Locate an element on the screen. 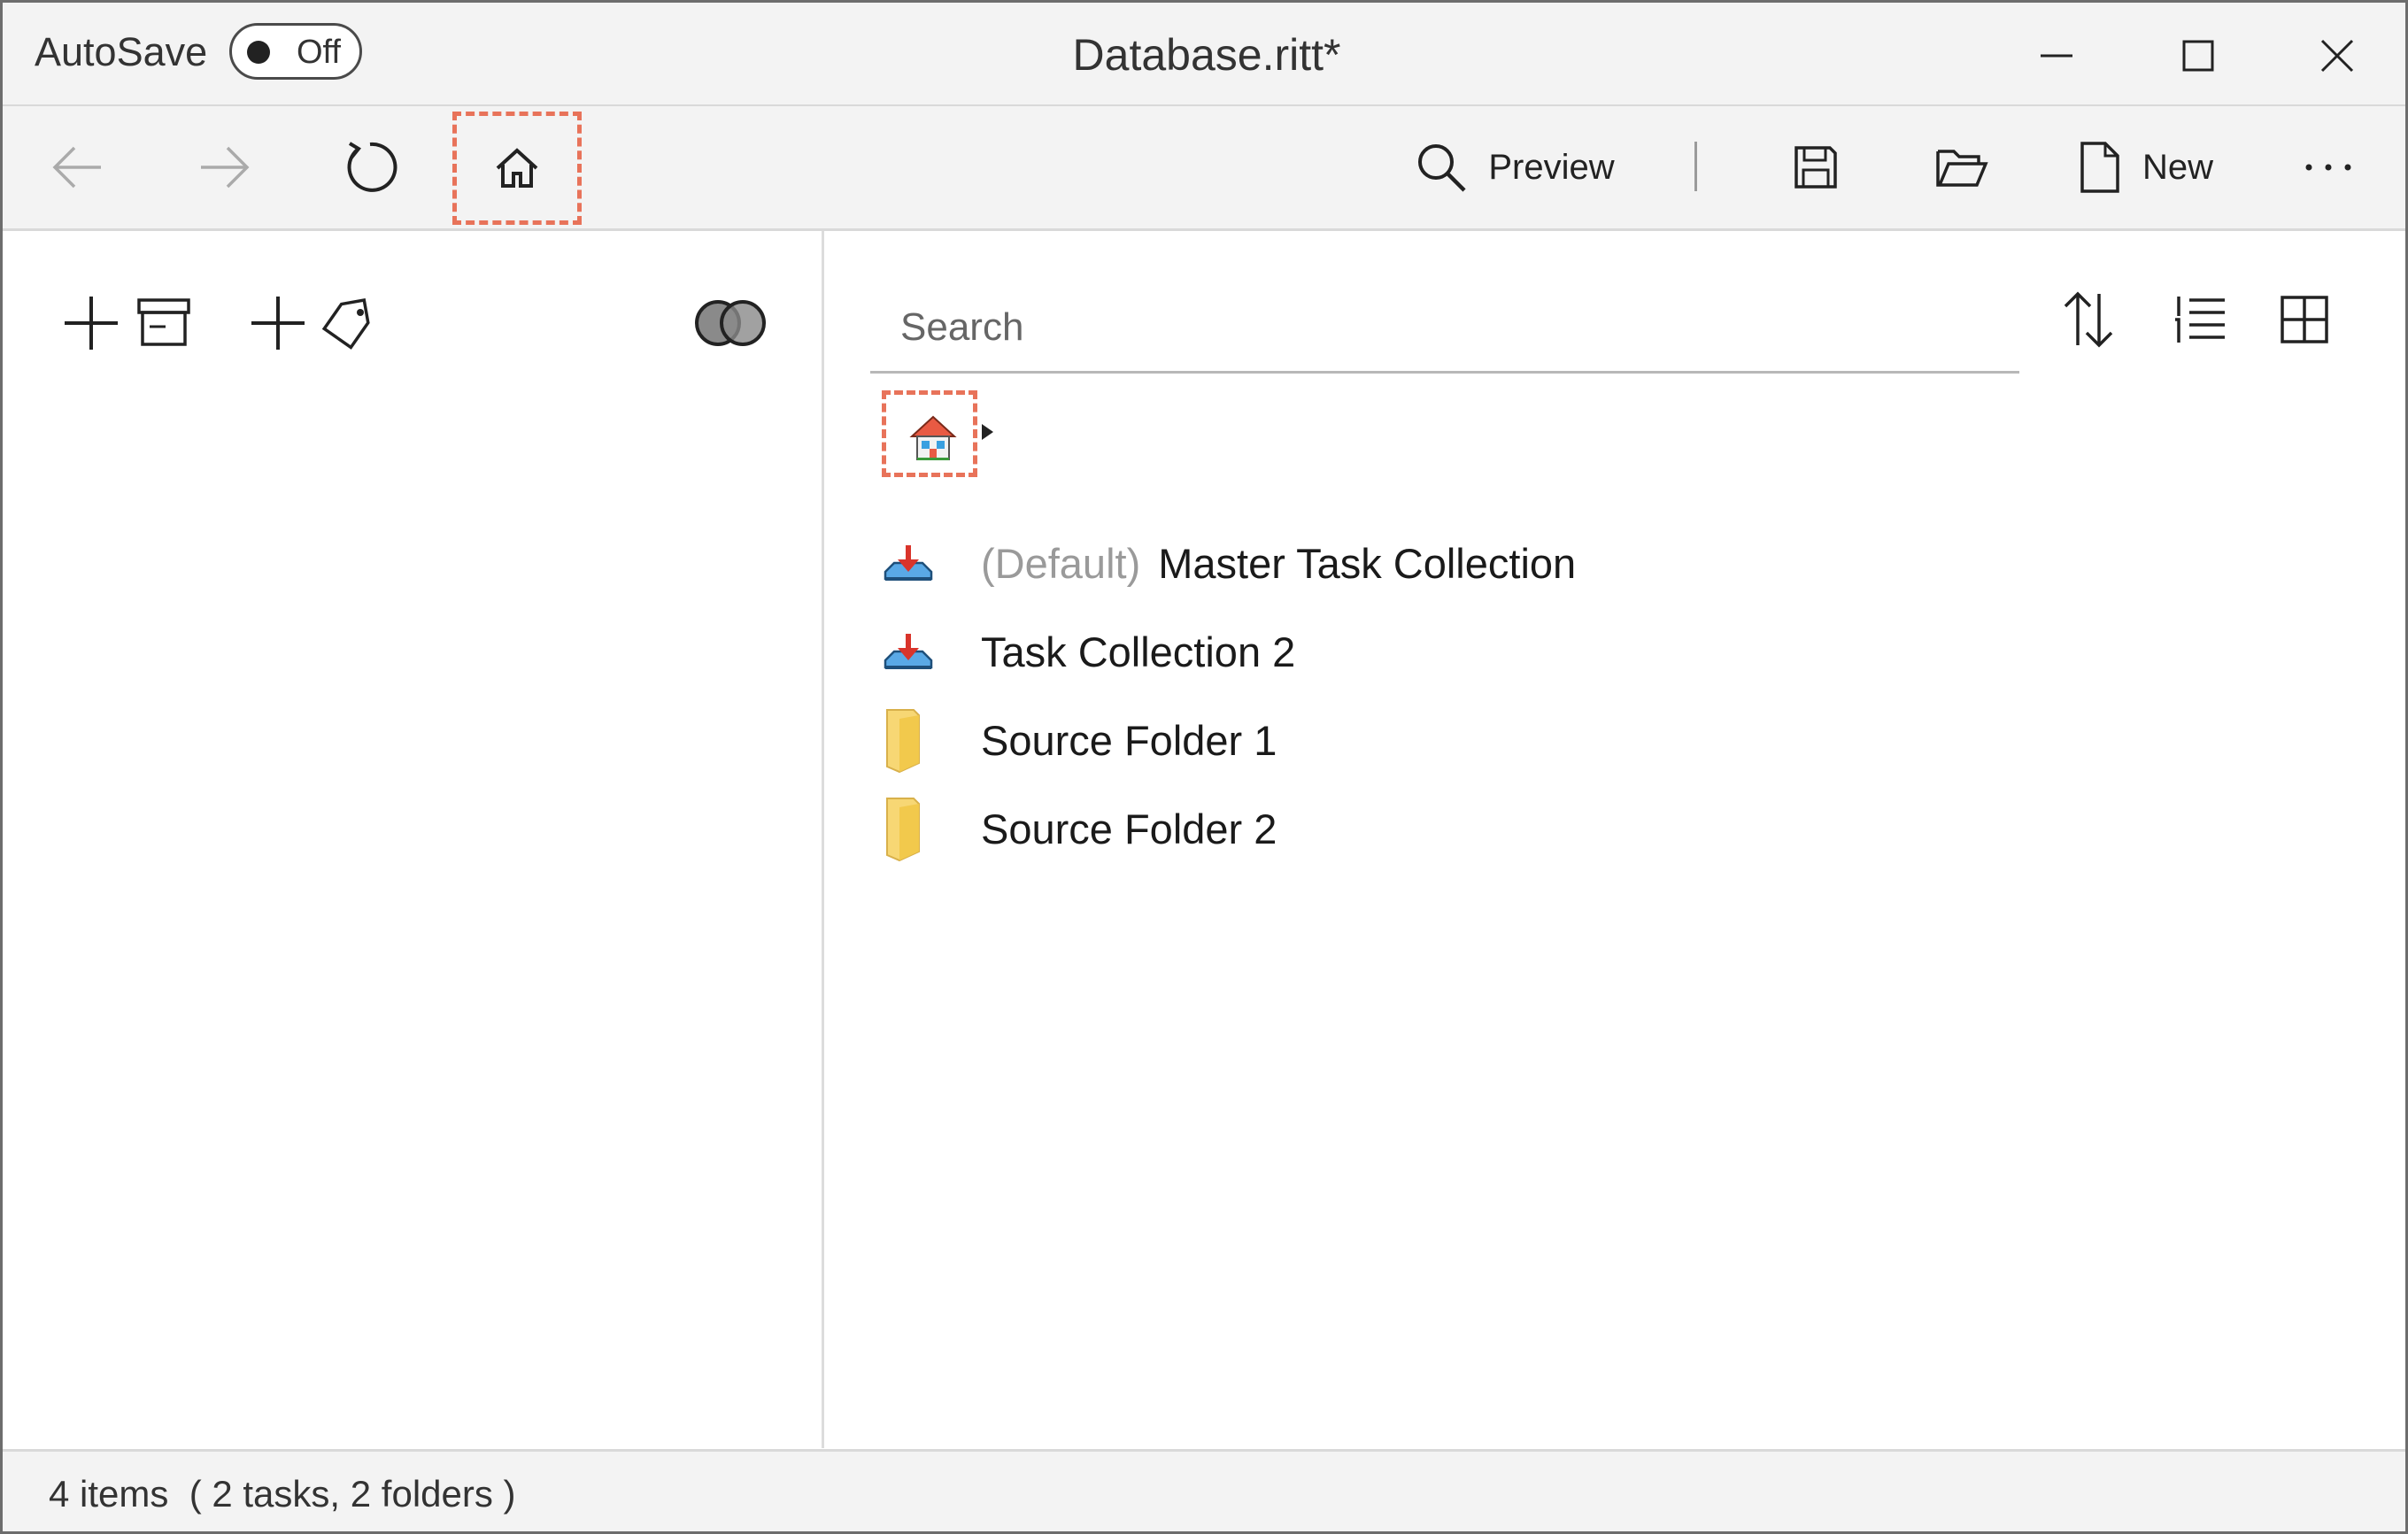 The width and height of the screenshot is (2408, 1534). merge-button is located at coordinates (731, 323).